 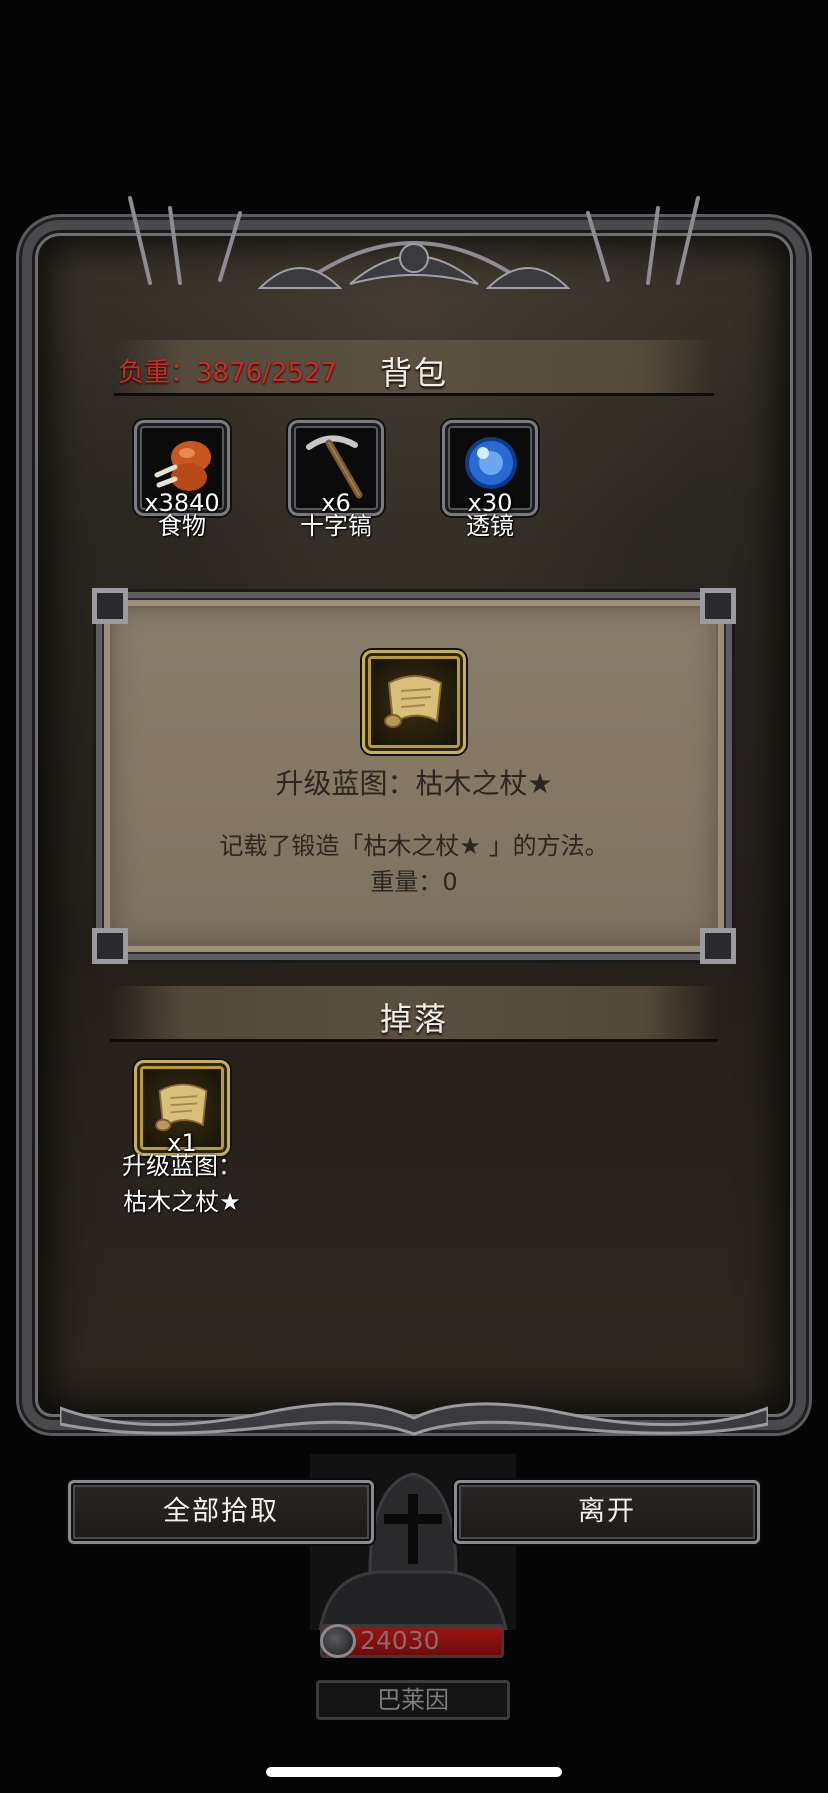 I want to click on carry-weight-label: 负重：3876/2527, so click(x=228, y=373).